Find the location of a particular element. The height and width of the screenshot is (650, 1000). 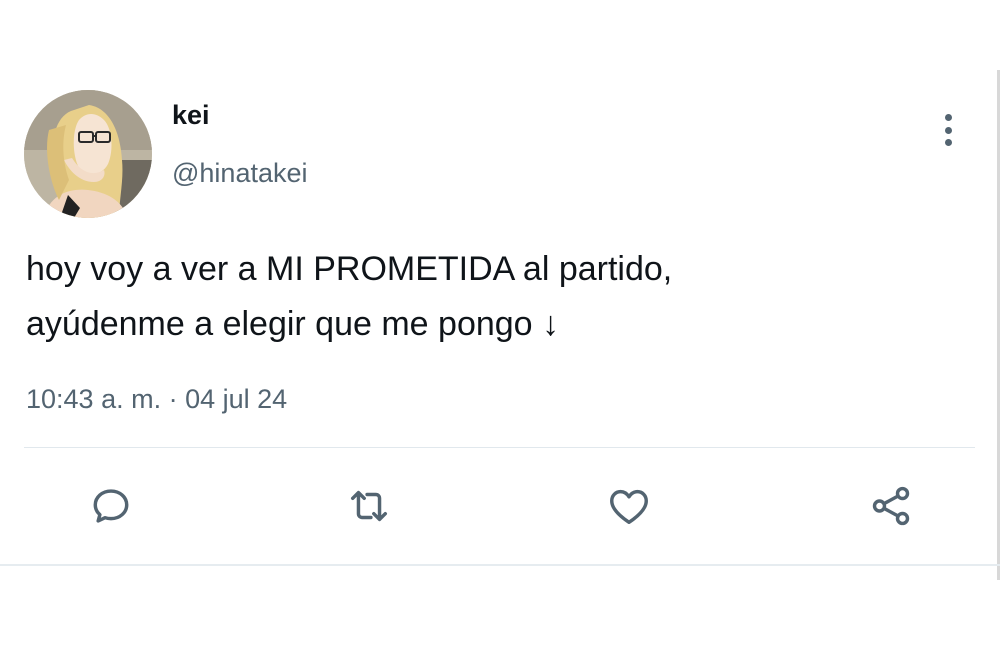

more-options-button is located at coordinates (948, 130).